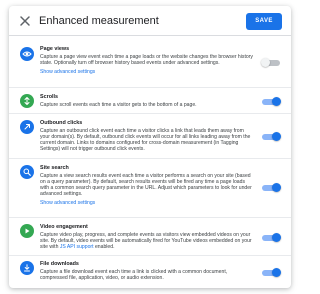  Describe the element at coordinates (54, 168) in the screenshot. I see `setting-title: Site search` at that location.